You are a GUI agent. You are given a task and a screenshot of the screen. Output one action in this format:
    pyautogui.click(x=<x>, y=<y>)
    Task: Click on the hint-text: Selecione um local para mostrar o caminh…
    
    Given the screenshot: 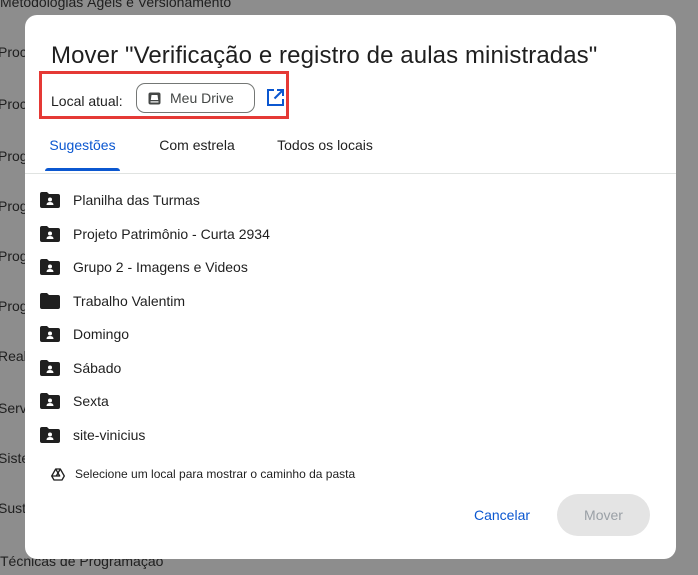 What is the action you would take?
    pyautogui.click(x=215, y=474)
    